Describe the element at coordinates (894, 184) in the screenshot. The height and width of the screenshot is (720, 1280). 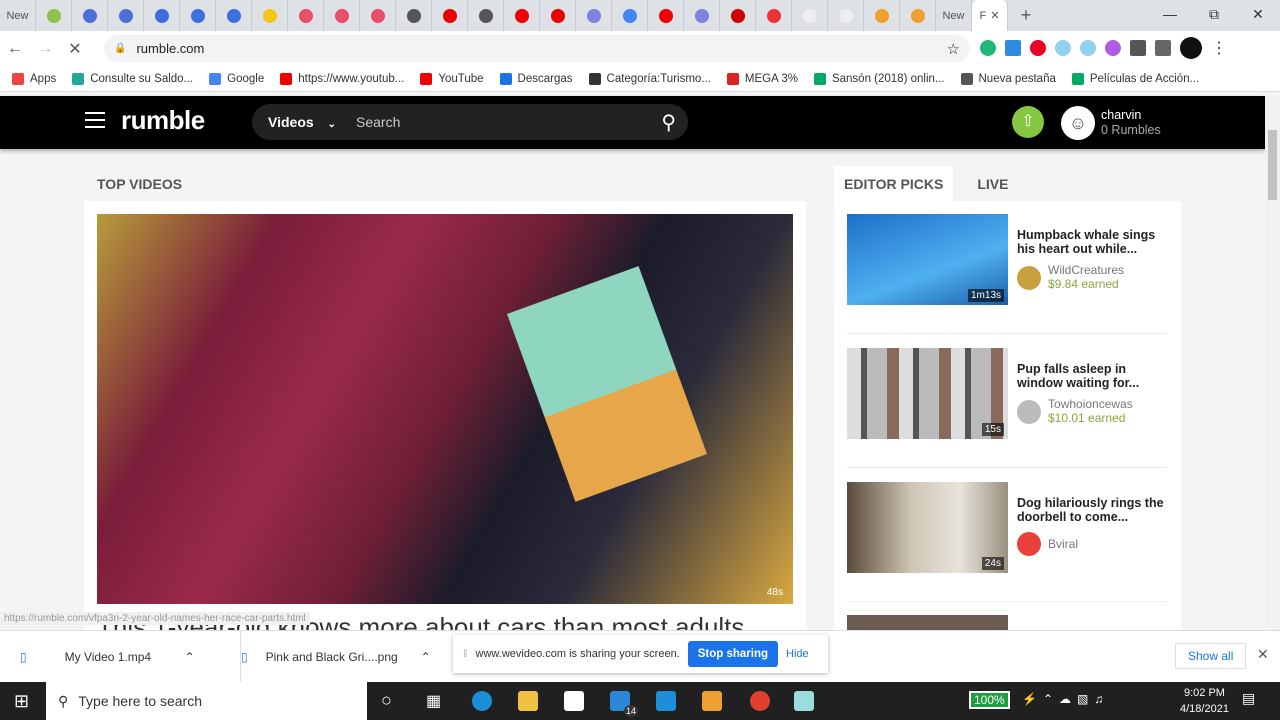
I see `tab-editor-picks: EDITOR PICKS` at that location.